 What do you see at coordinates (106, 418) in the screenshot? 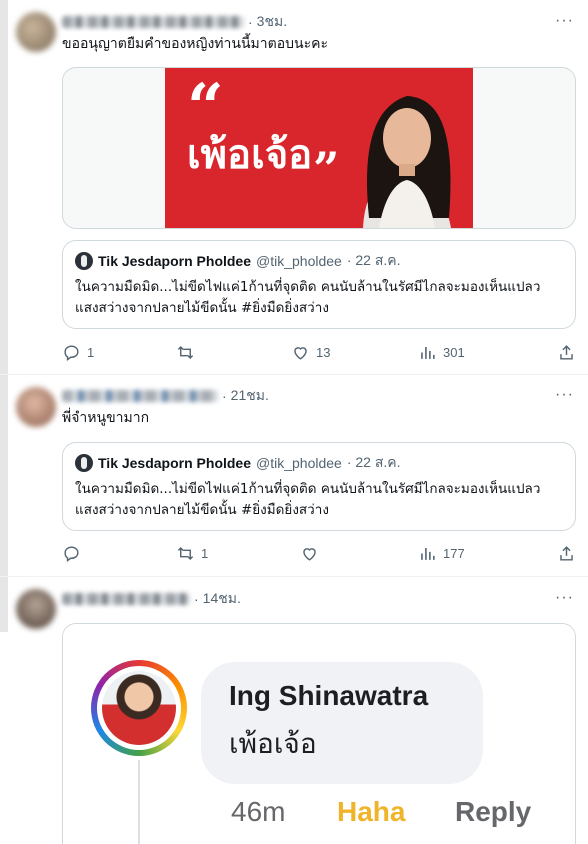
I see `tweet-text: พี่จำหนูขามาก` at bounding box center [106, 418].